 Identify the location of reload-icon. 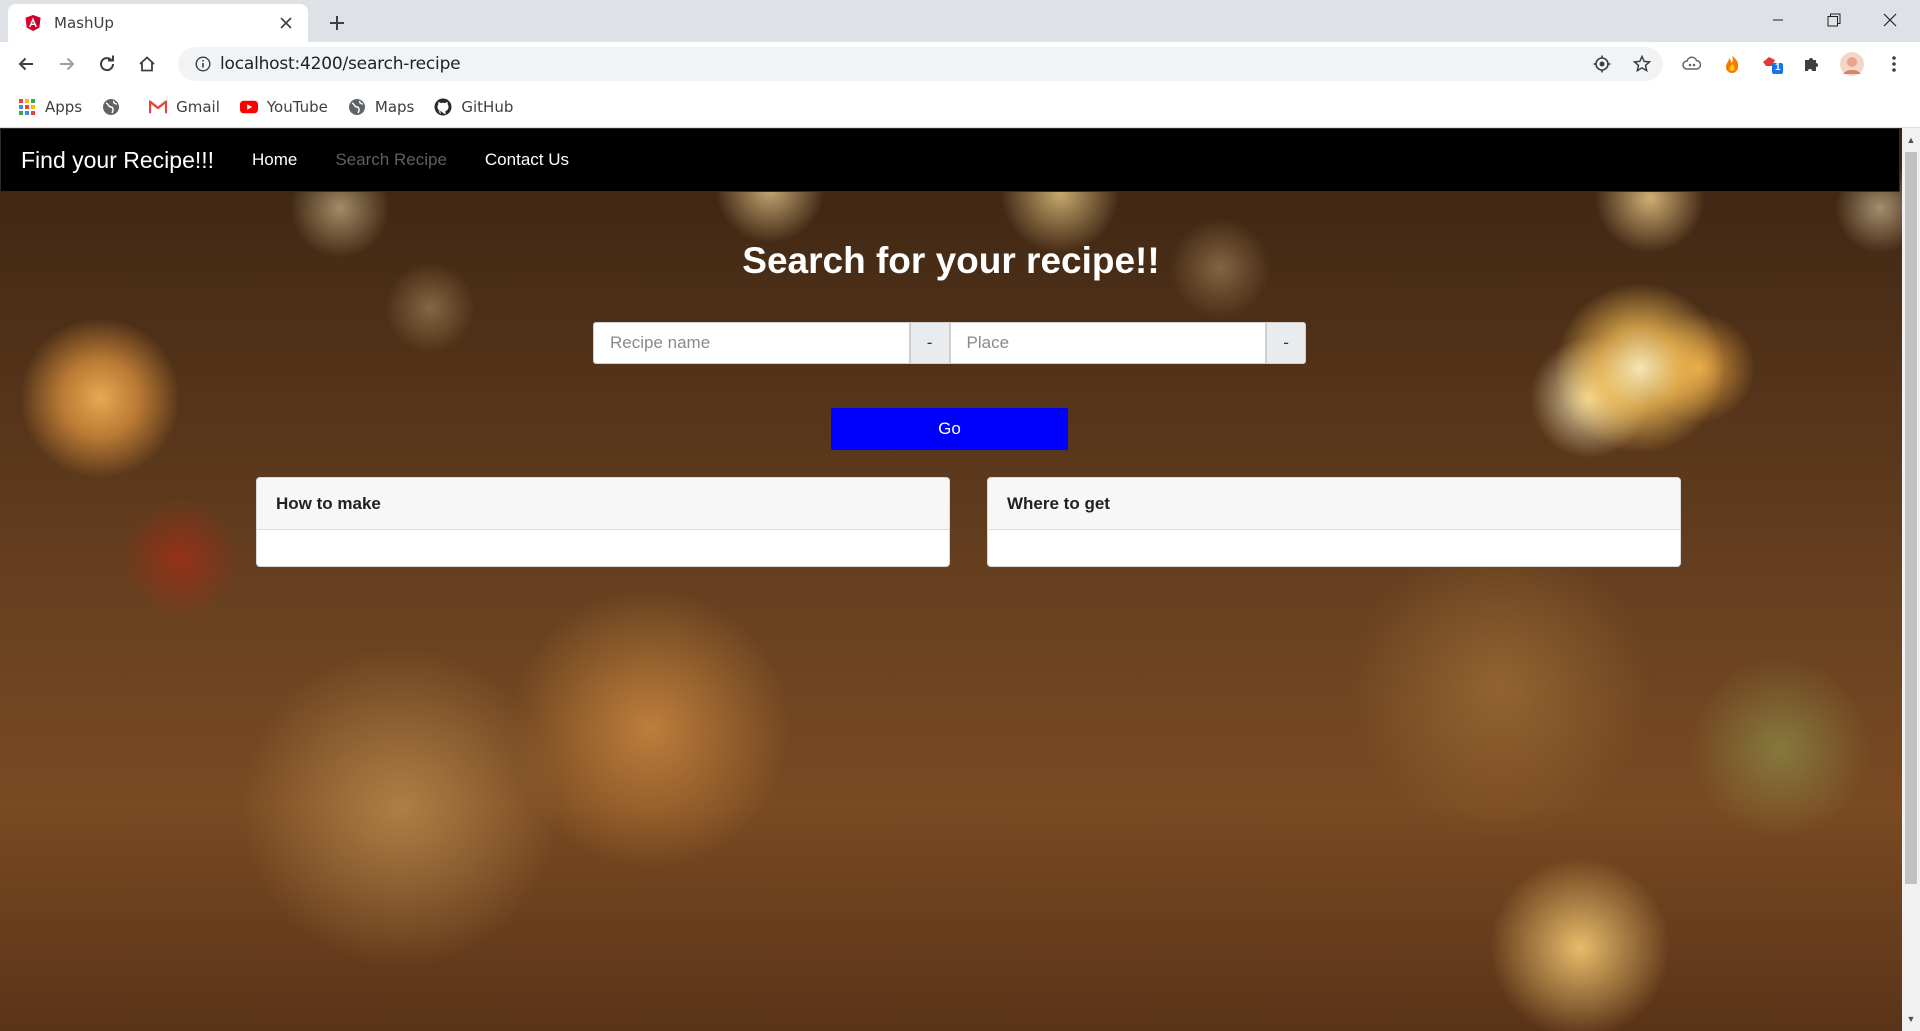
(107, 64).